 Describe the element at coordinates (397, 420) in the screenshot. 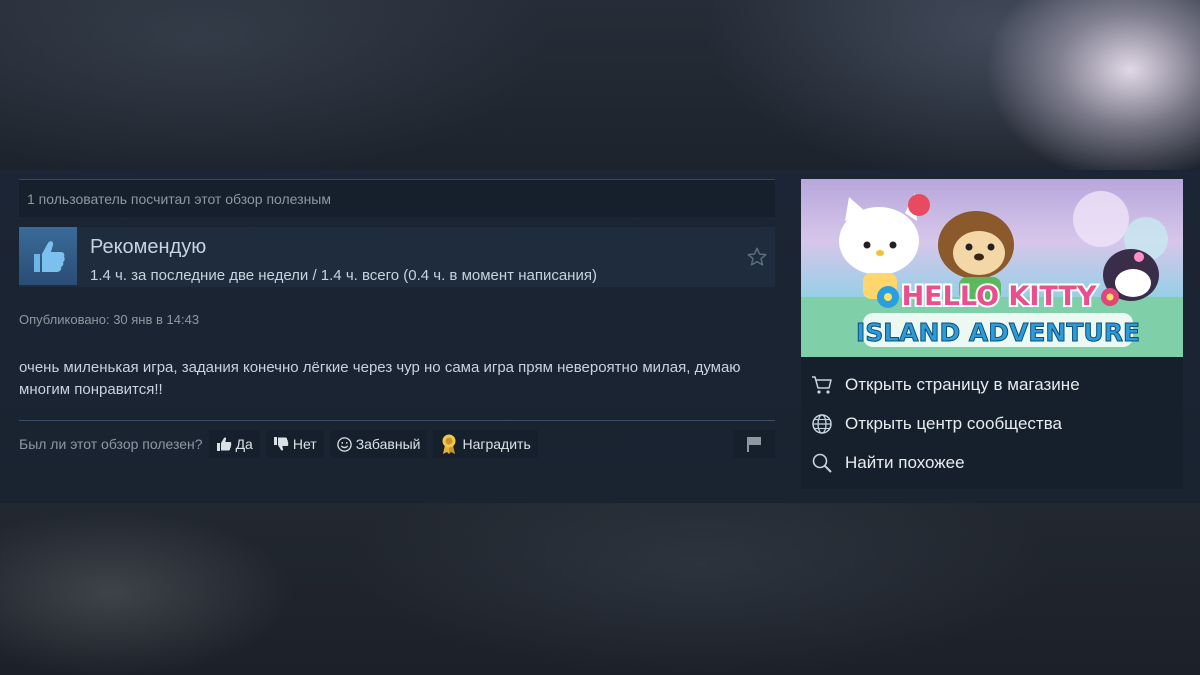

I see `divider` at that location.